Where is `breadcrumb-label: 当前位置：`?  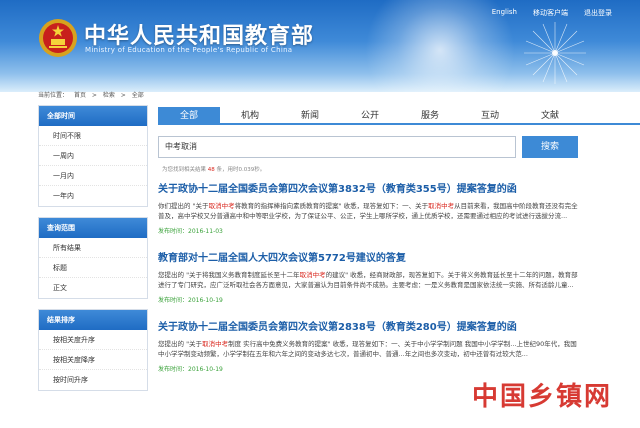 breadcrumb-label: 当前位置： is located at coordinates (53, 95).